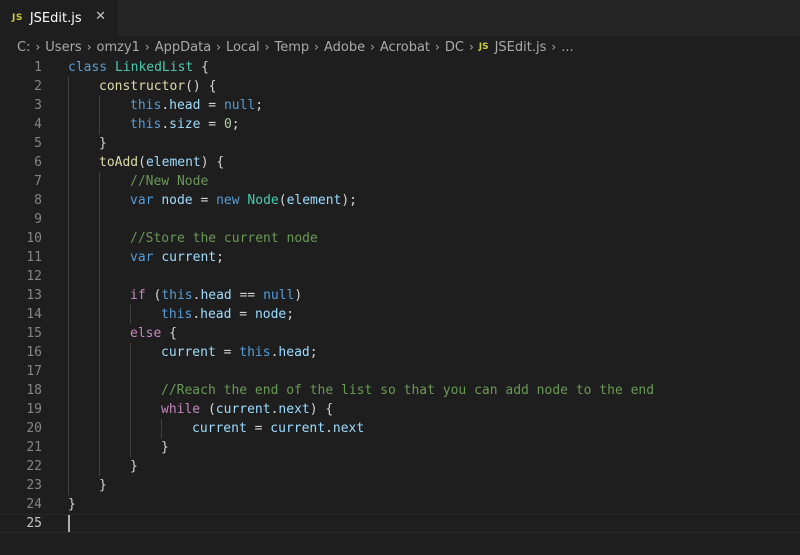 This screenshot has width=800, height=555. Describe the element at coordinates (38, 162) in the screenshot. I see `line-number: 6` at that location.